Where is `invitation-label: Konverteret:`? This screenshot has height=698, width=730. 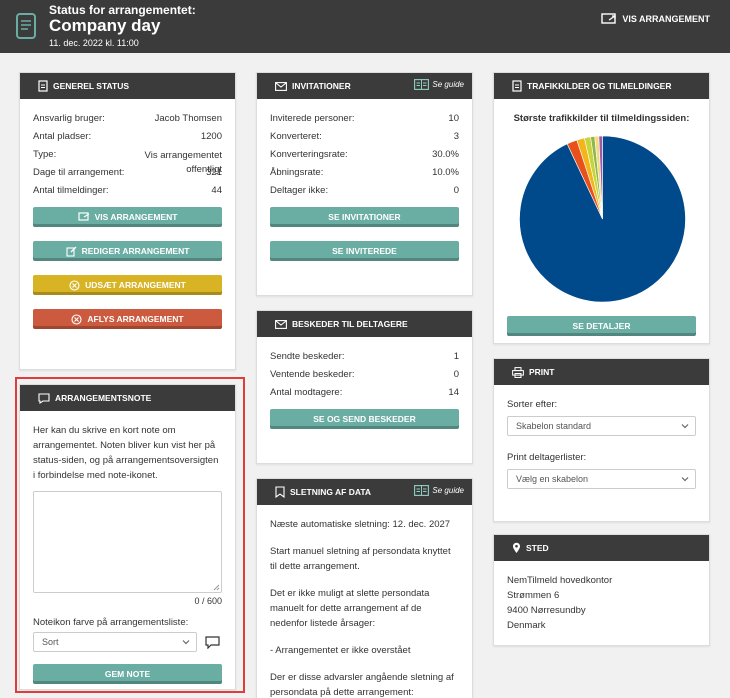 invitation-label: Konverteret: is located at coordinates (296, 136).